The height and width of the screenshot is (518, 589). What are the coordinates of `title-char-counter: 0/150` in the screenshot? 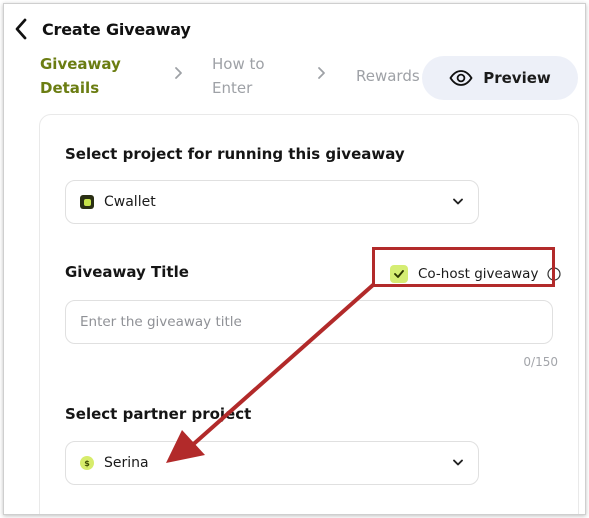 It's located at (540, 362).